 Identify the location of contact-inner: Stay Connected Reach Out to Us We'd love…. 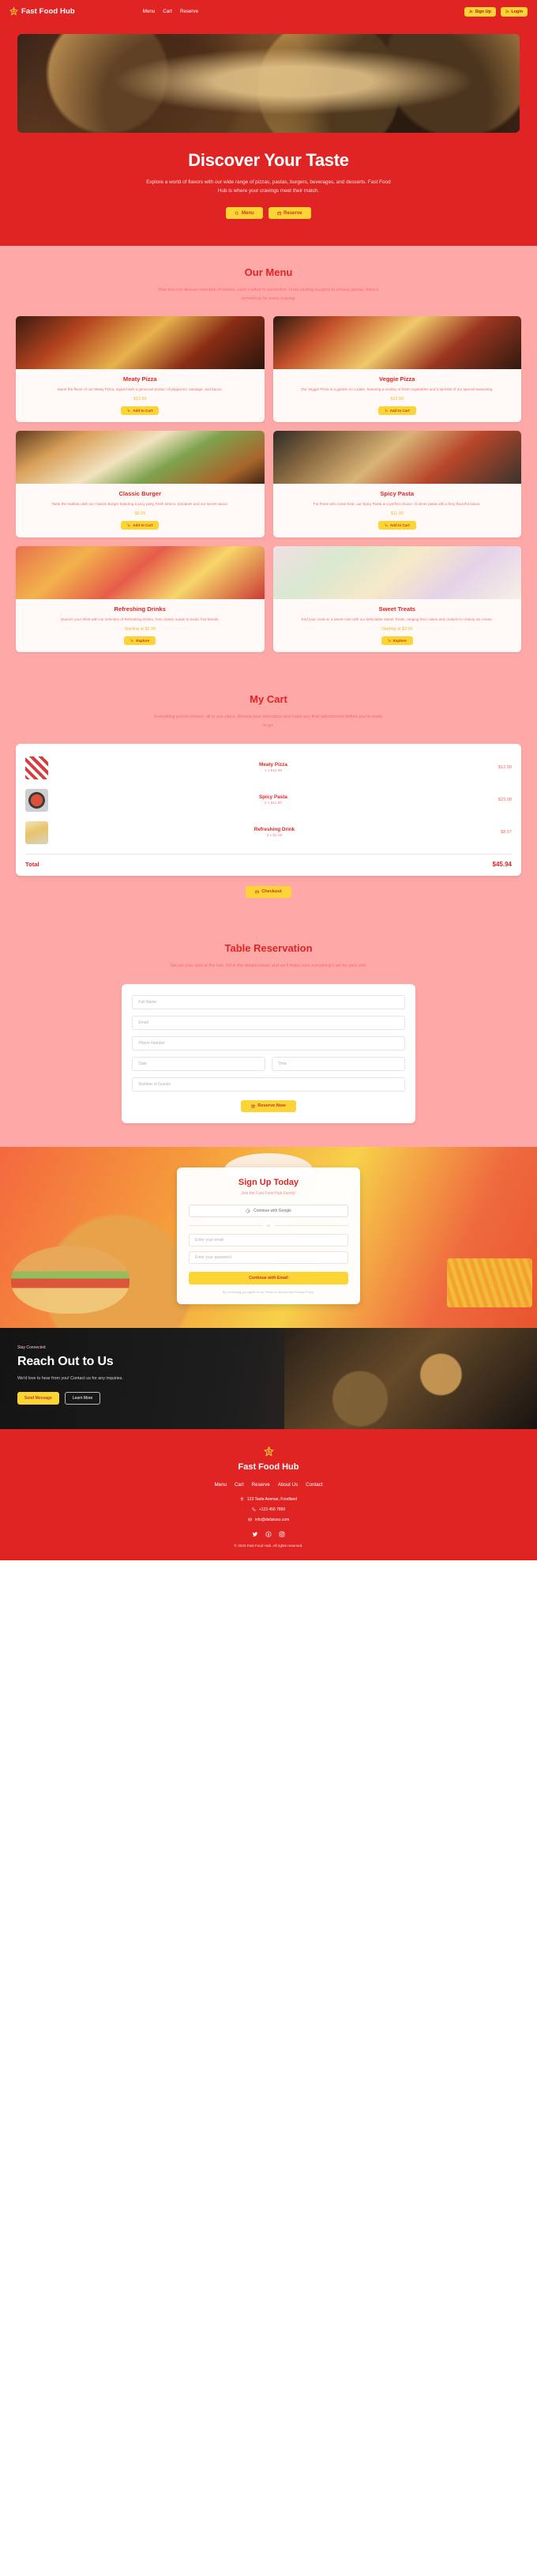
(135, 1375).